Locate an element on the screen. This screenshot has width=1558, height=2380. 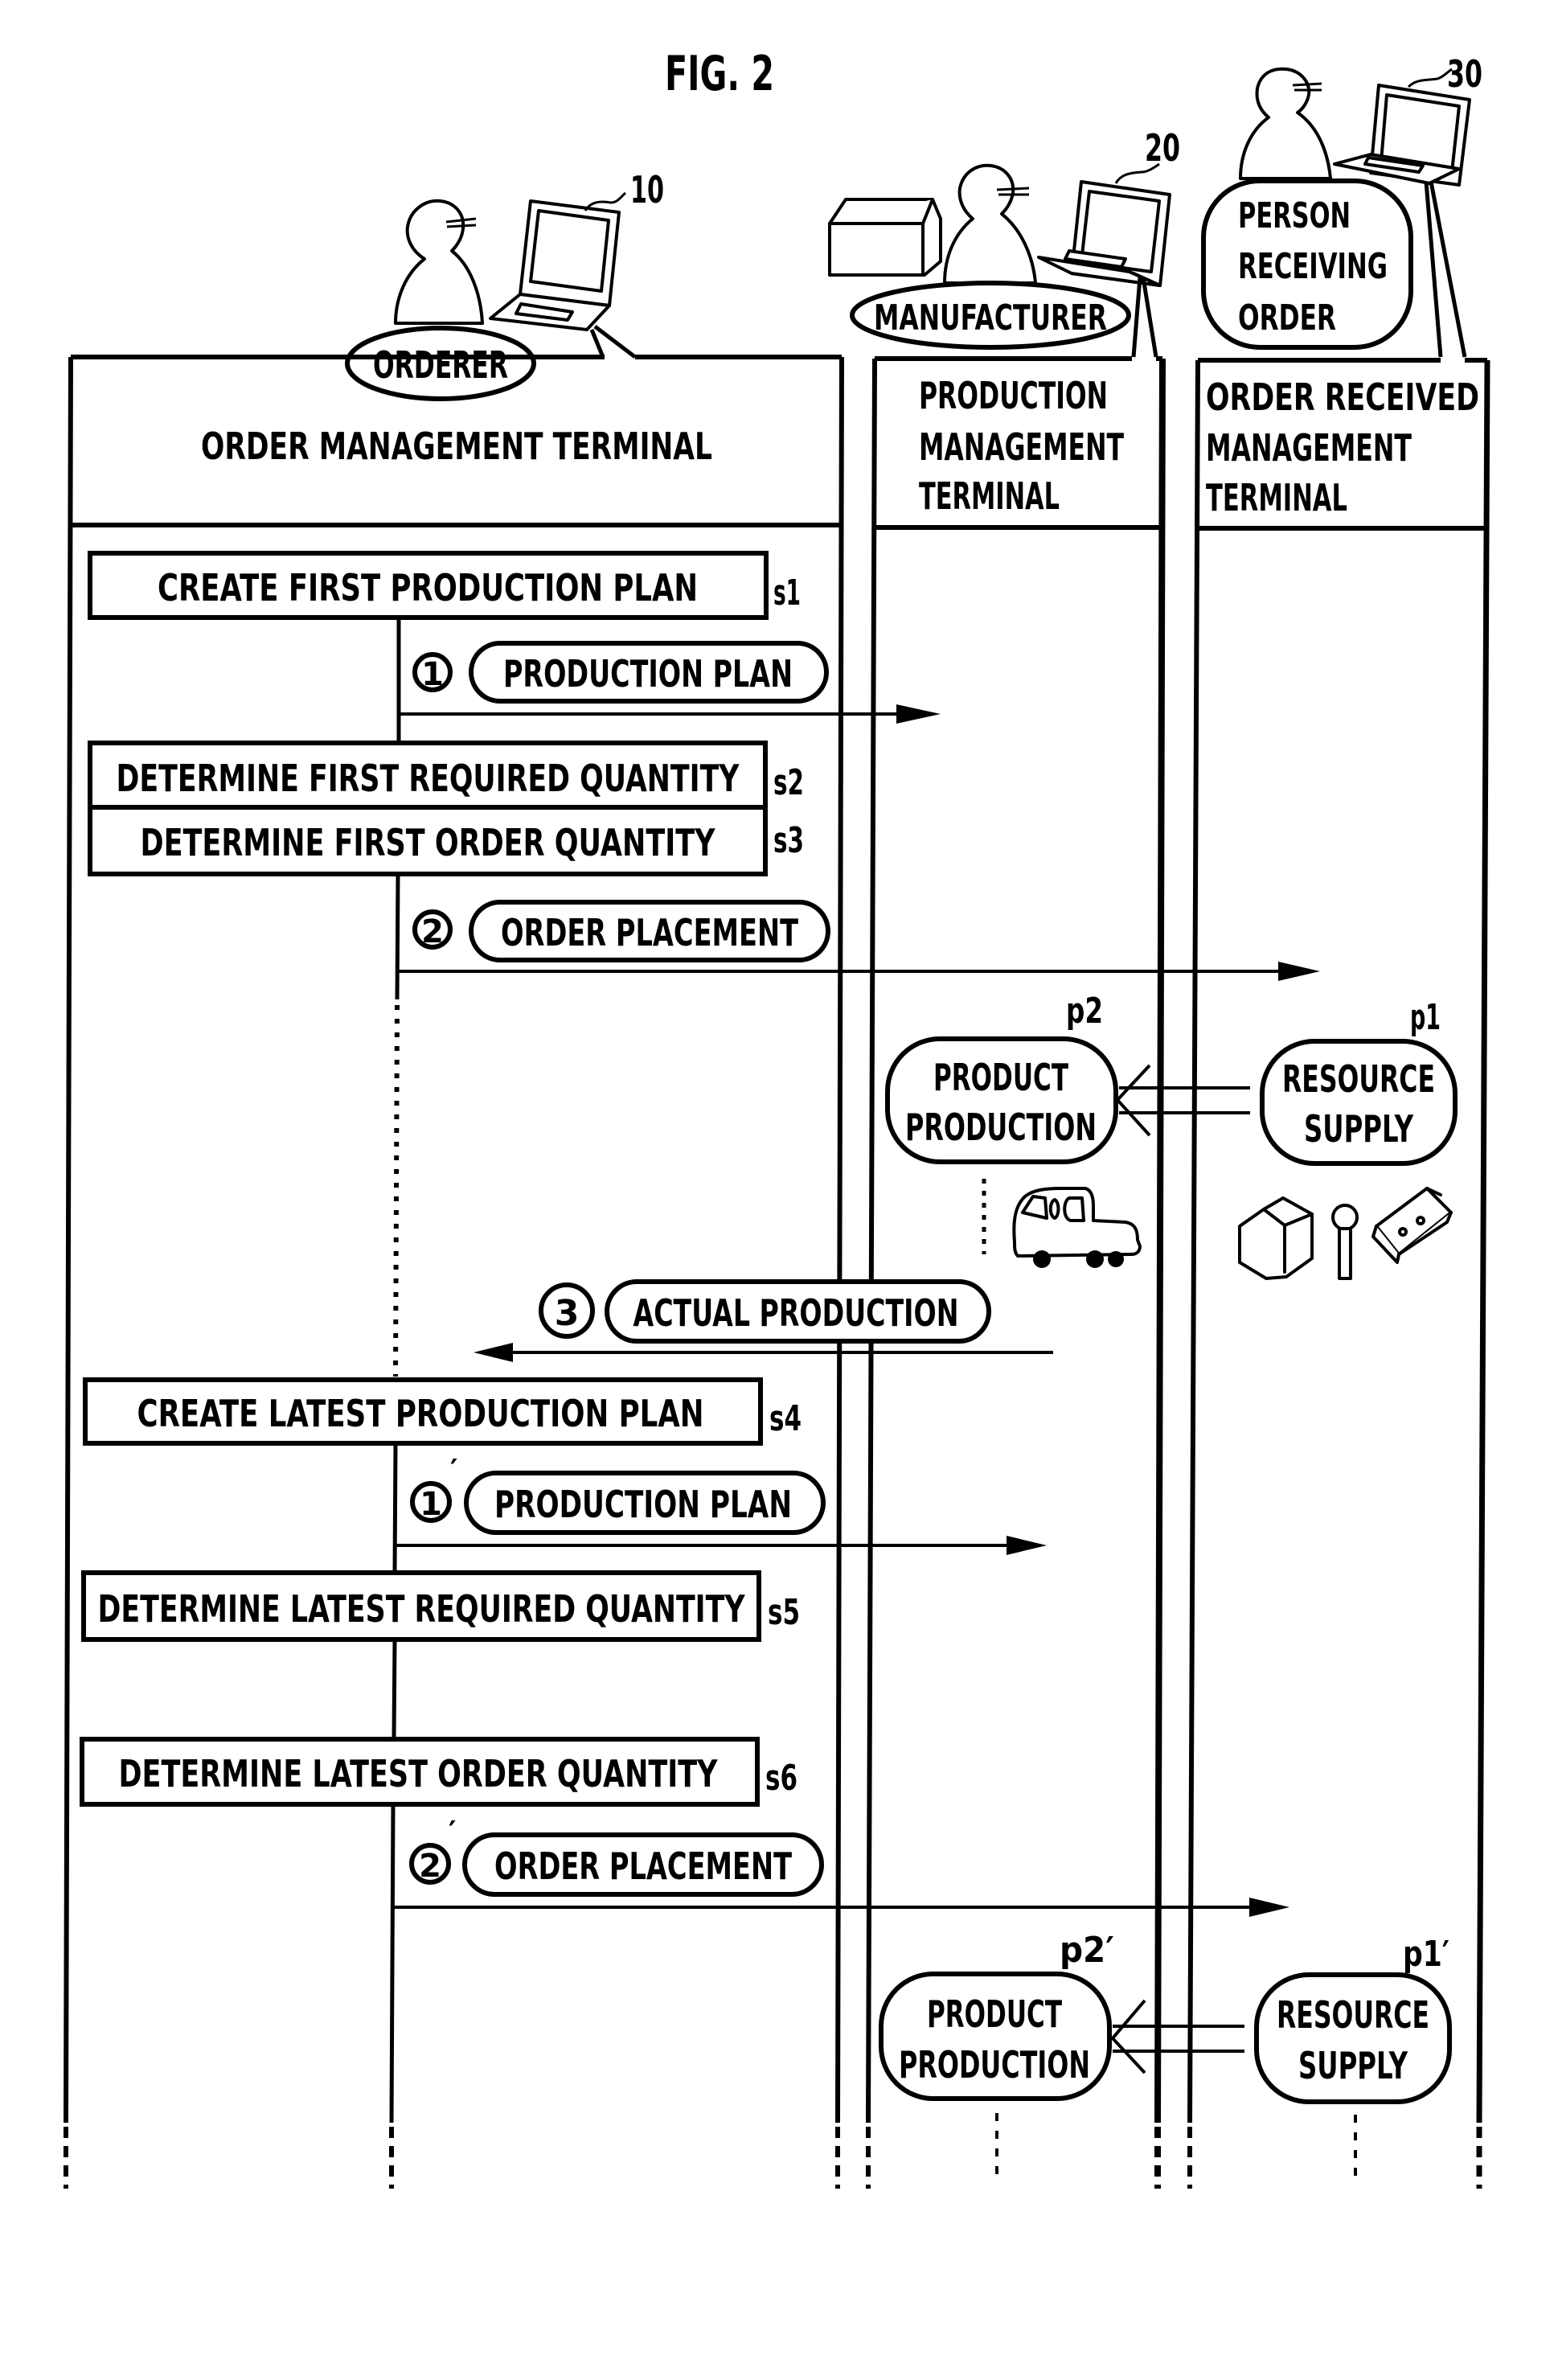
receiver-label-line-1: PERSON is located at coordinates (1294, 215).